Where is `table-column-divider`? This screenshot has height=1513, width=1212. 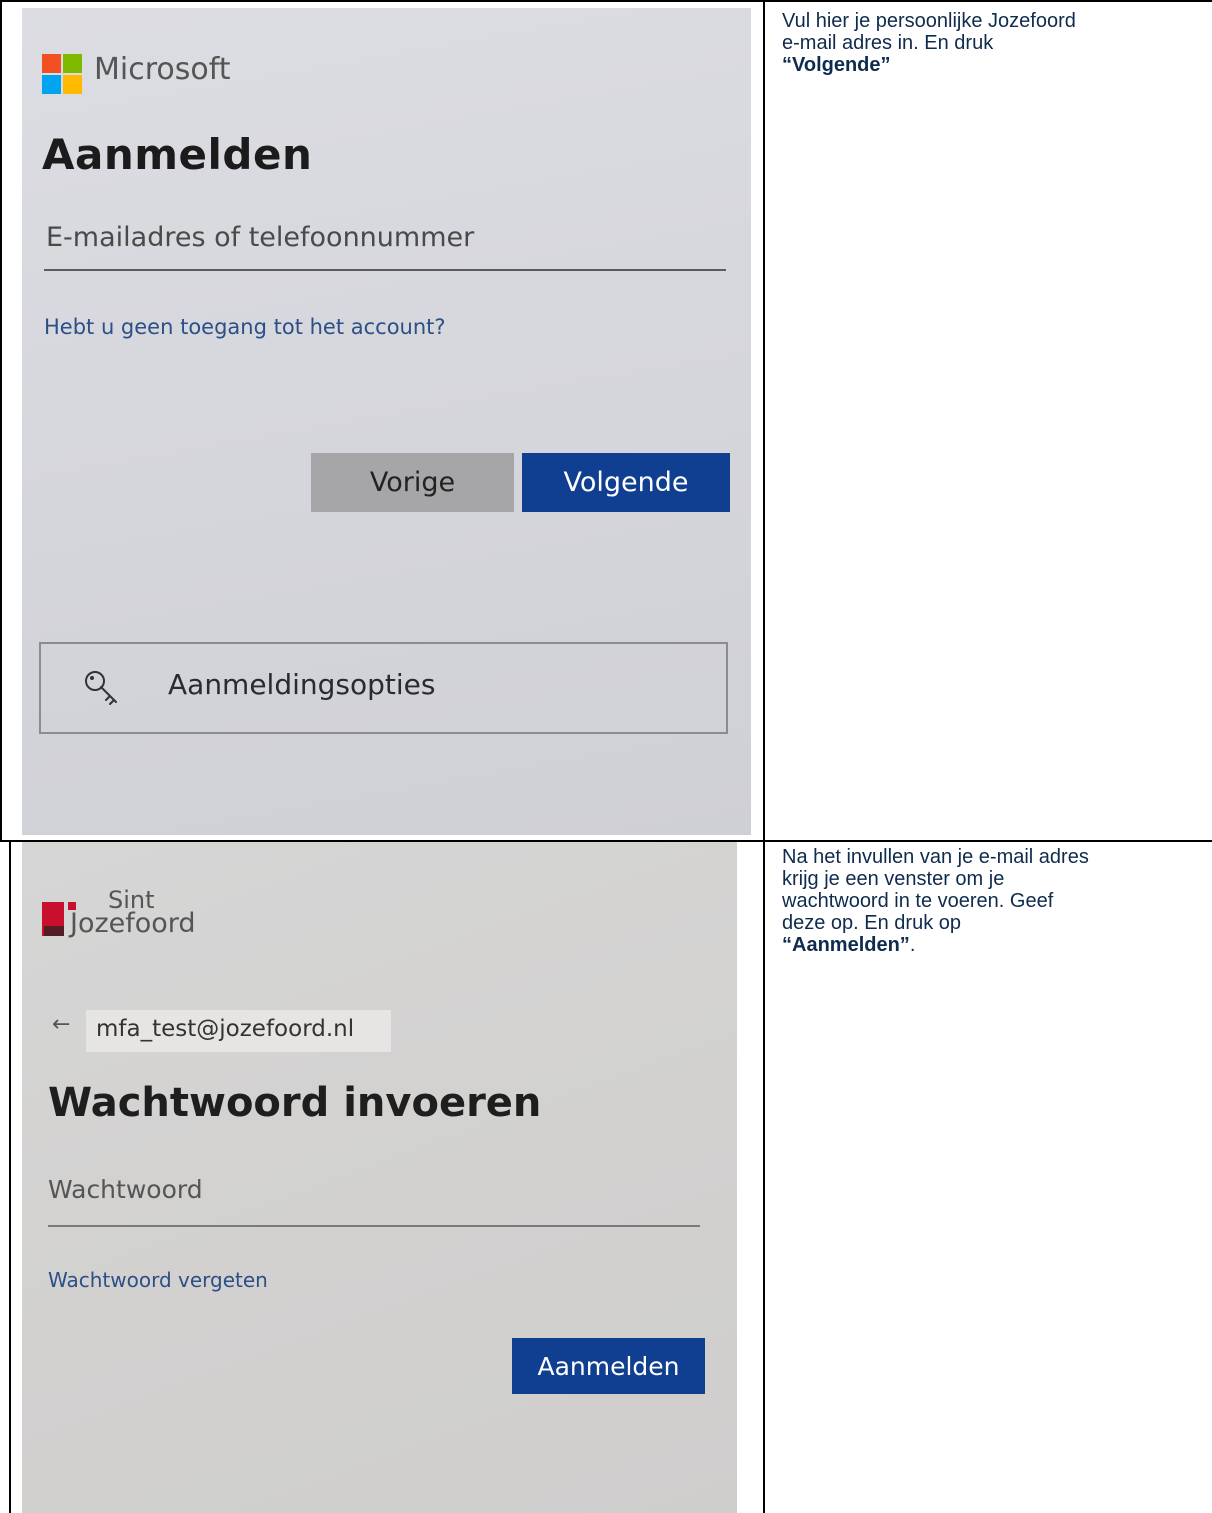 table-column-divider is located at coordinates (764, 756).